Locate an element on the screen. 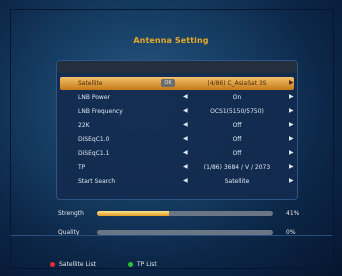 The image size is (342, 276). setting-row-lnb-power: LNB Power ◀ On ▶ is located at coordinates (177, 97).